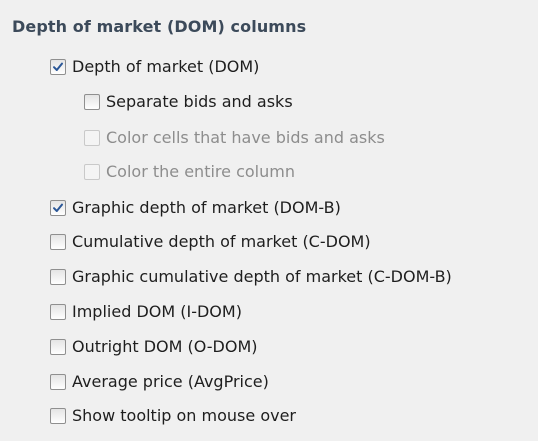 The image size is (538, 441). Describe the element at coordinates (199, 101) in the screenshot. I see `option-label: Separate bids and asks` at that location.